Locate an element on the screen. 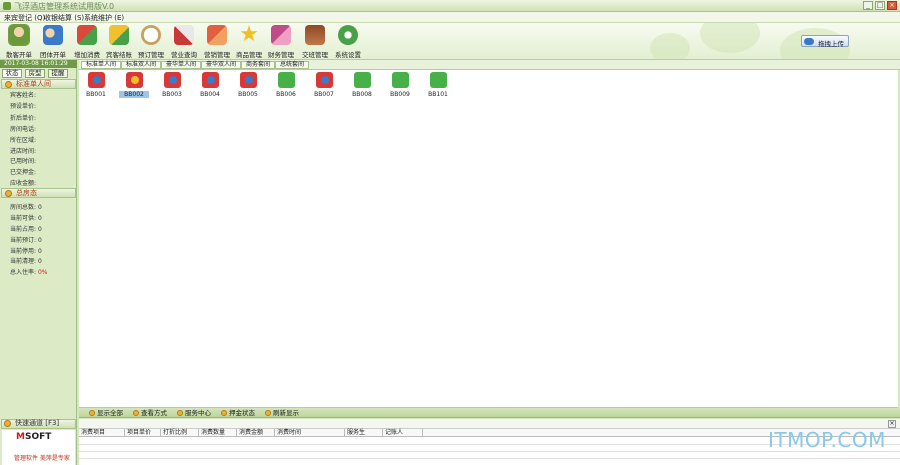  menu-bar: 来宾登记 (Q) 收银结算 (S) 系统维护 (E) is located at coordinates (450, 17).